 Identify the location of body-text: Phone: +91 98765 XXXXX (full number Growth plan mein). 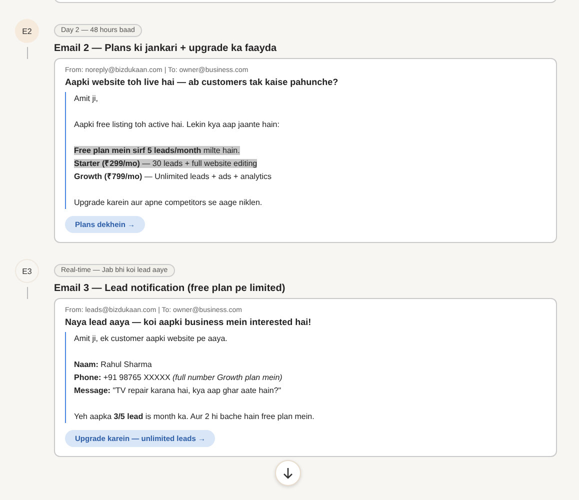
(178, 377).